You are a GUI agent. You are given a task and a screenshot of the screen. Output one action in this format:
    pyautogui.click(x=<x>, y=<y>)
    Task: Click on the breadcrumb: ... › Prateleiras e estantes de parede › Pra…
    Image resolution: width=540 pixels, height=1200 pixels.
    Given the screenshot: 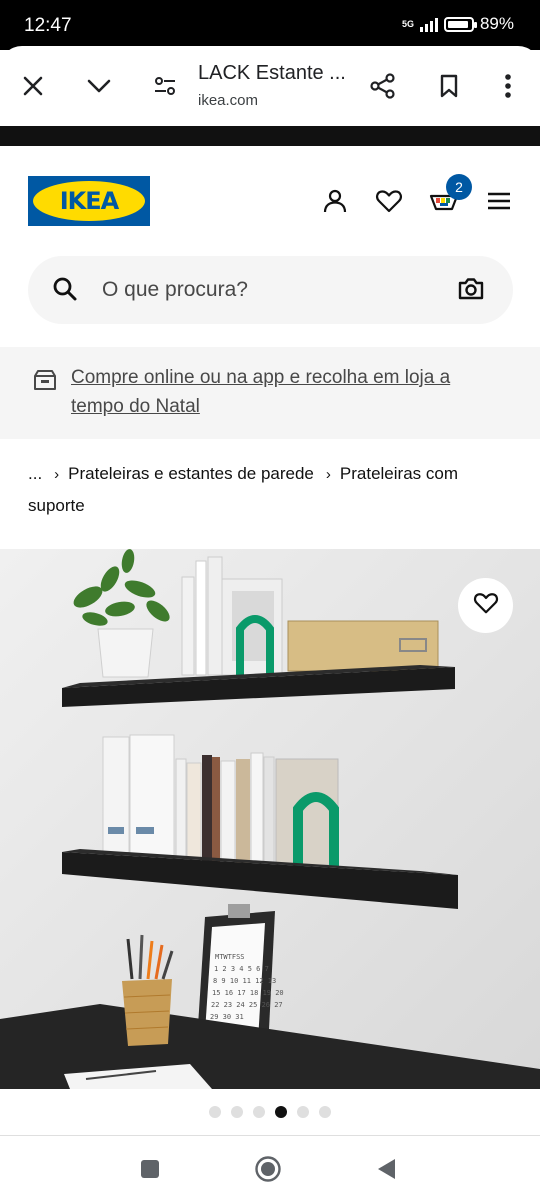 What is the action you would take?
    pyautogui.click(x=273, y=489)
    